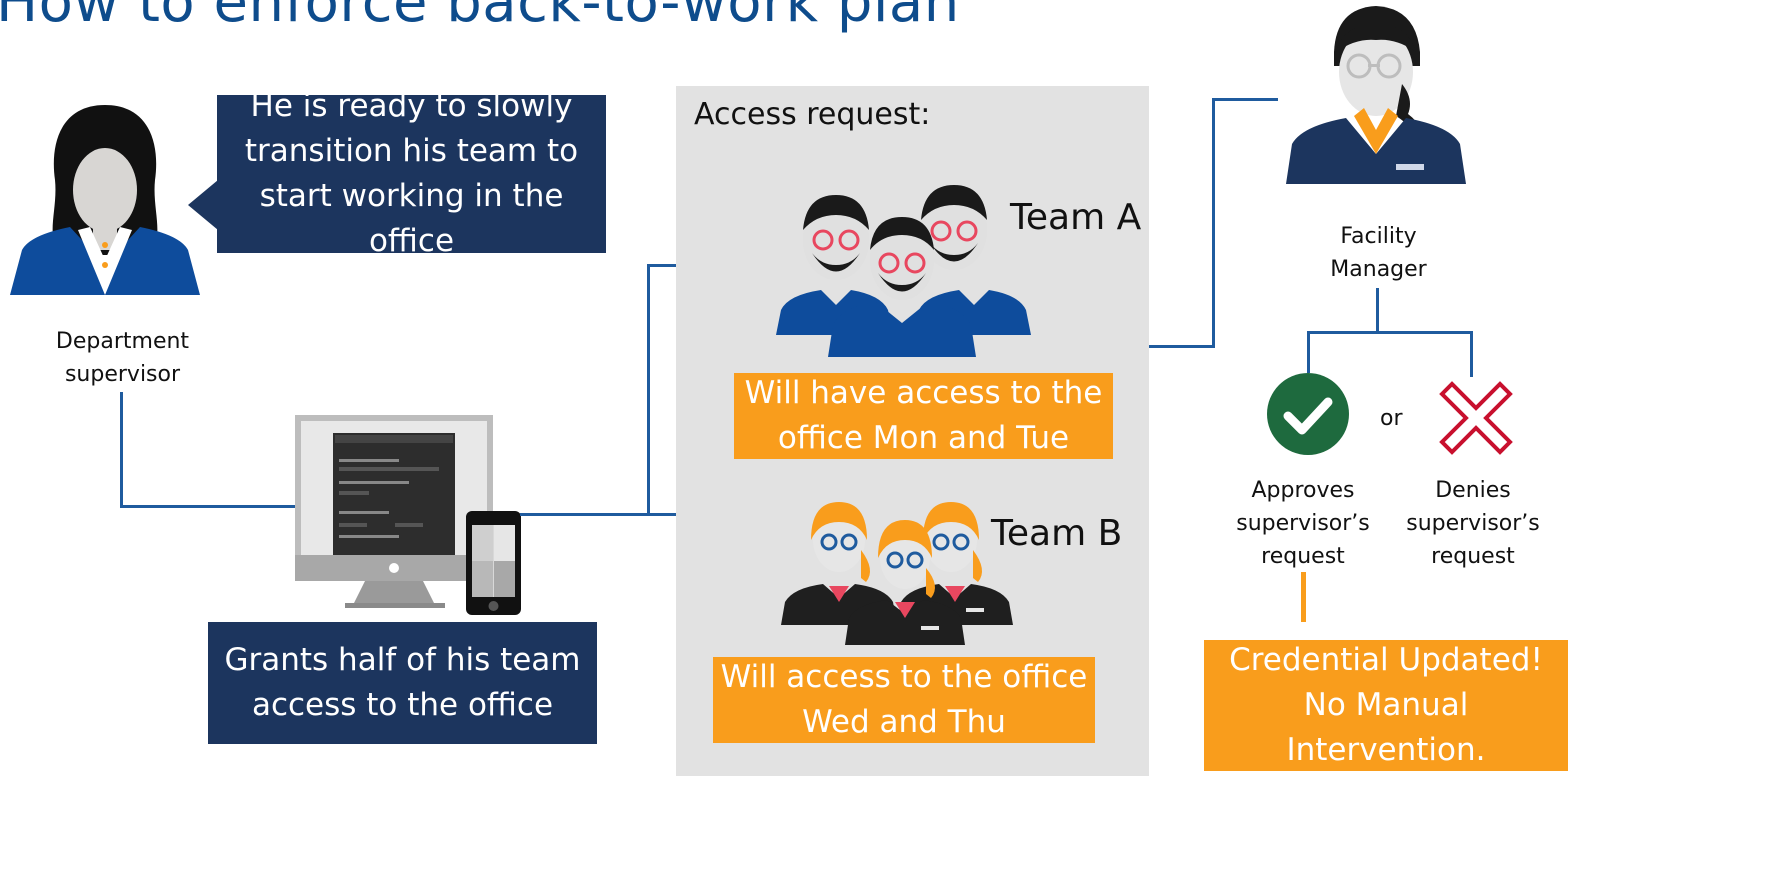 The height and width of the screenshot is (876, 1781). What do you see at coordinates (1378, 236) in the screenshot?
I see `facility-manager-caption-line: Facility` at bounding box center [1378, 236].